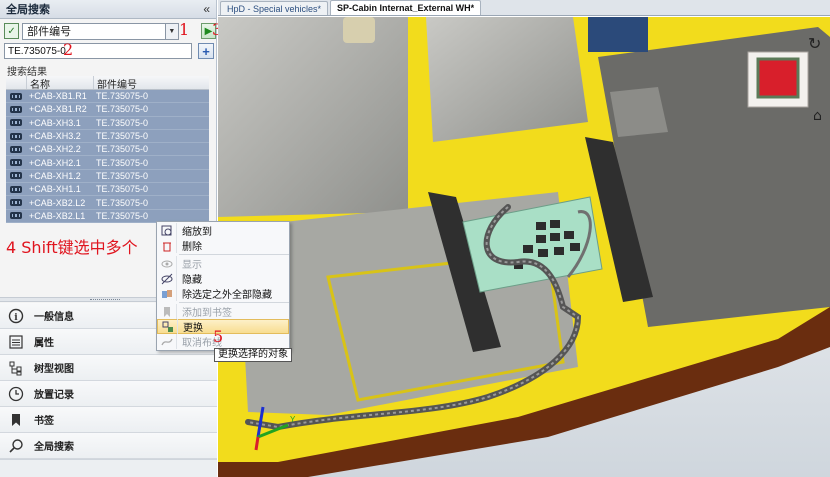  What do you see at coordinates (16, 420) in the screenshot?
I see `bookmark-icon` at bounding box center [16, 420].